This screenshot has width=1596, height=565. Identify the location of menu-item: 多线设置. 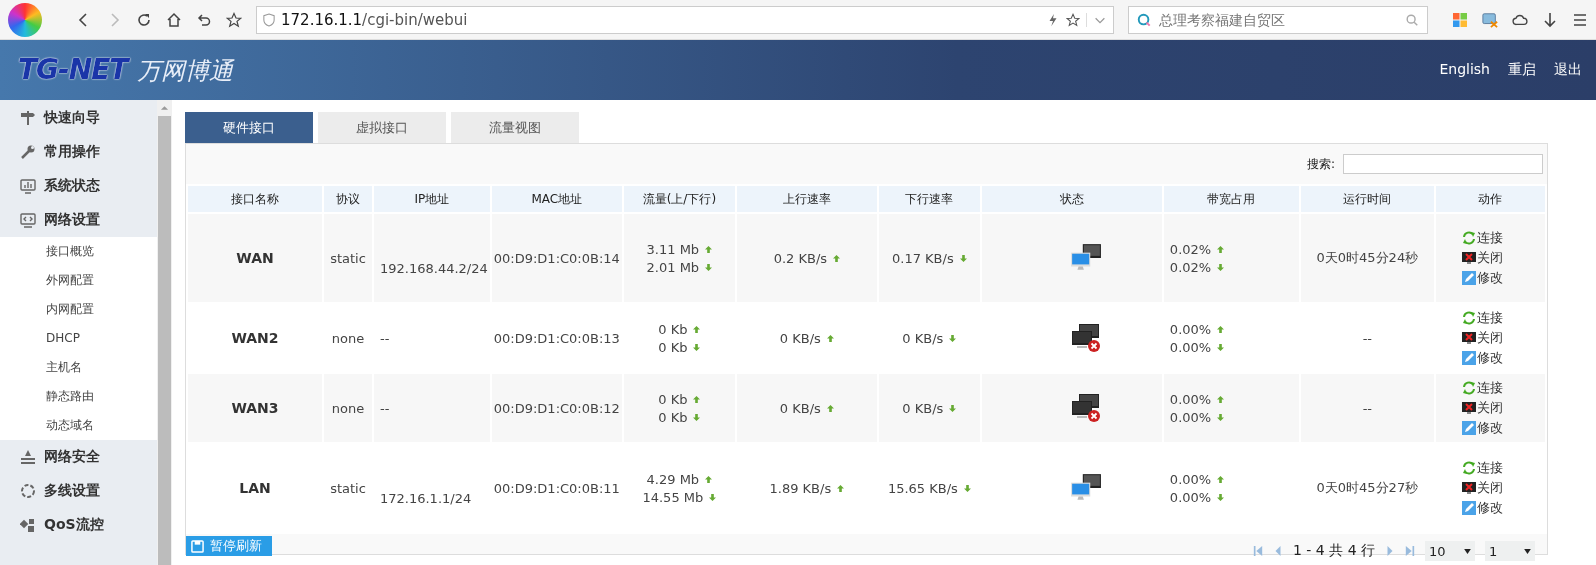
(78, 491).